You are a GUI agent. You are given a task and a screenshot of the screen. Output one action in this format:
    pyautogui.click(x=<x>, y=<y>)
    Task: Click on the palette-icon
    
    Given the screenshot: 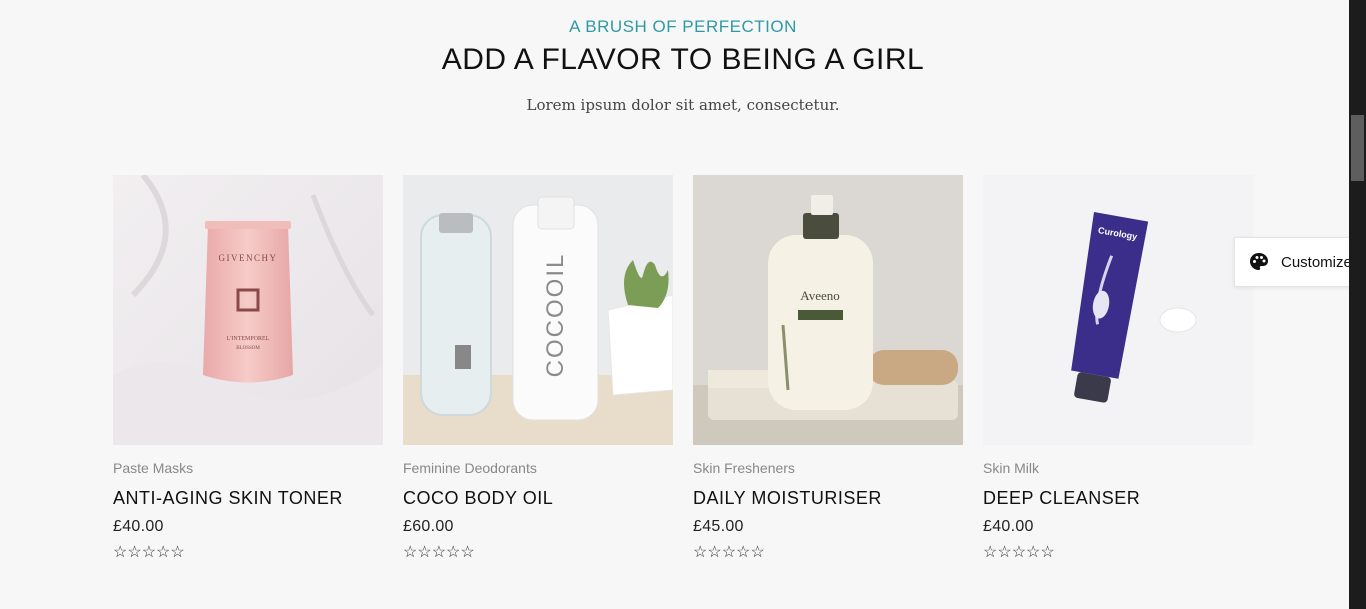 What is the action you would take?
    pyautogui.click(x=1259, y=261)
    